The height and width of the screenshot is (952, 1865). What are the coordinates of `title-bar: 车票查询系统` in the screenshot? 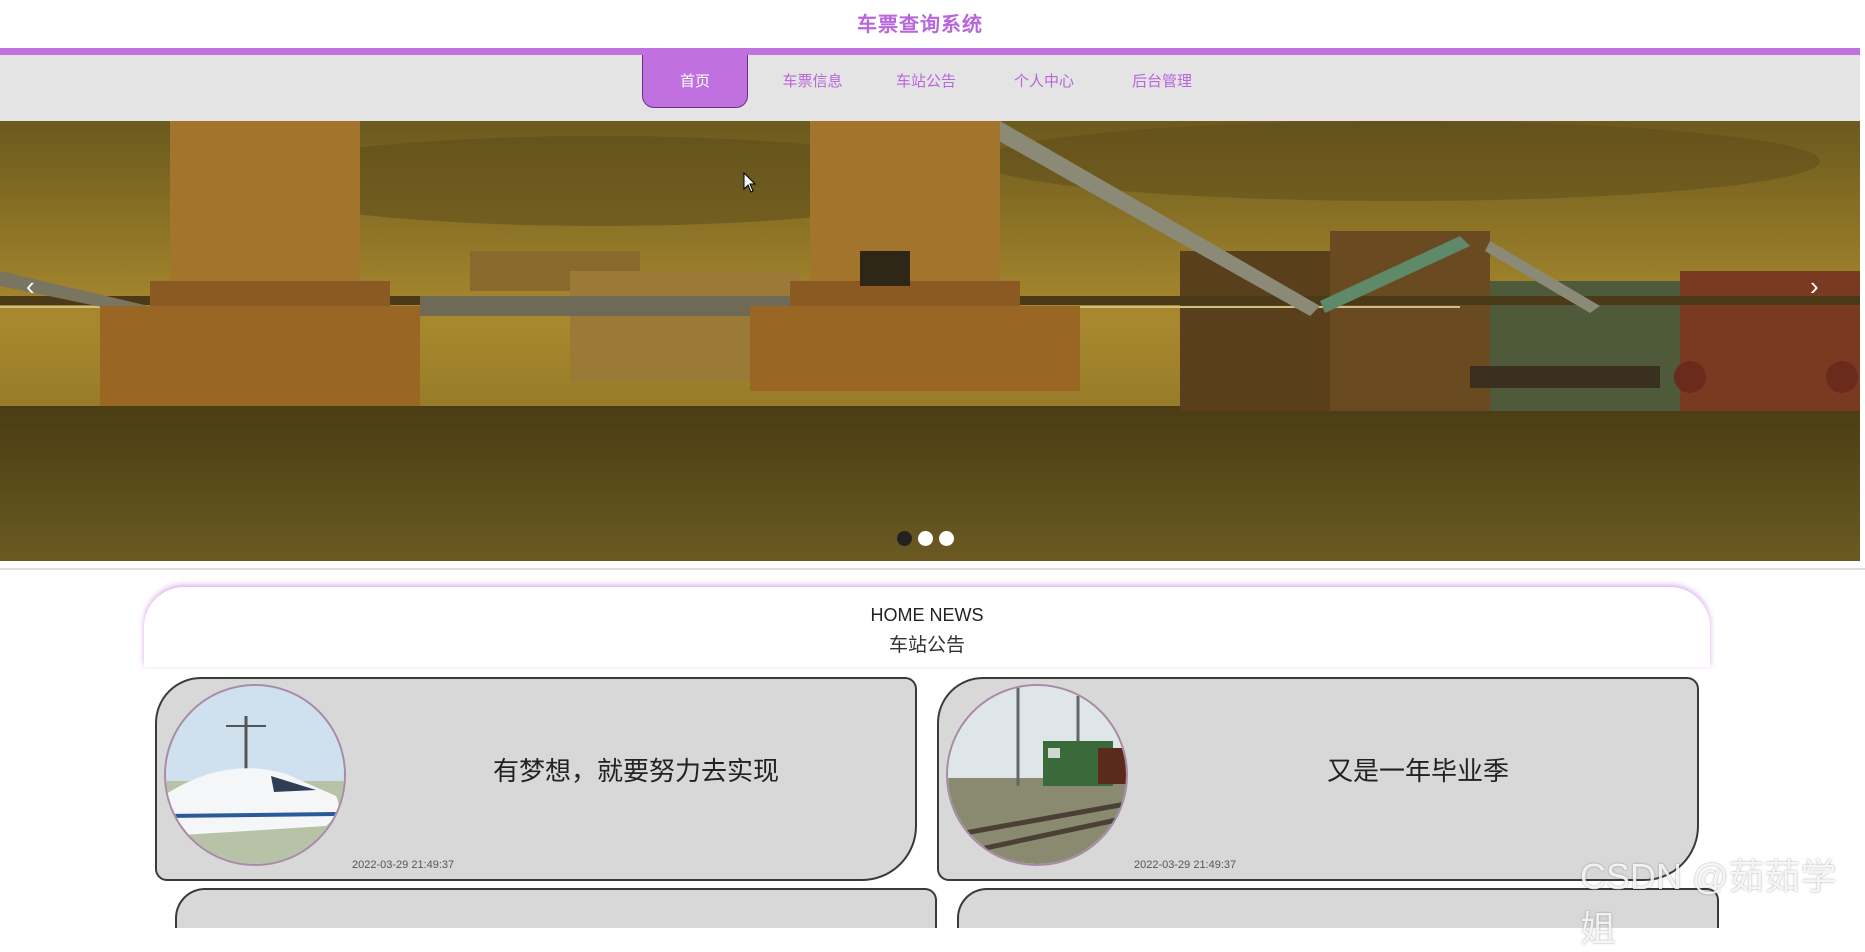 It's located at (932, 24).